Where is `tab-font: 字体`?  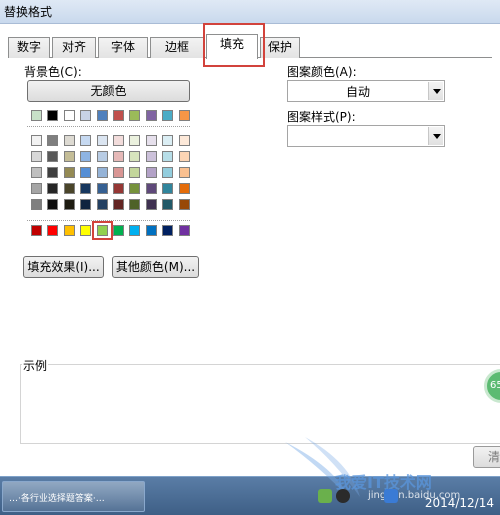 tab-font: 字体 is located at coordinates (123, 47).